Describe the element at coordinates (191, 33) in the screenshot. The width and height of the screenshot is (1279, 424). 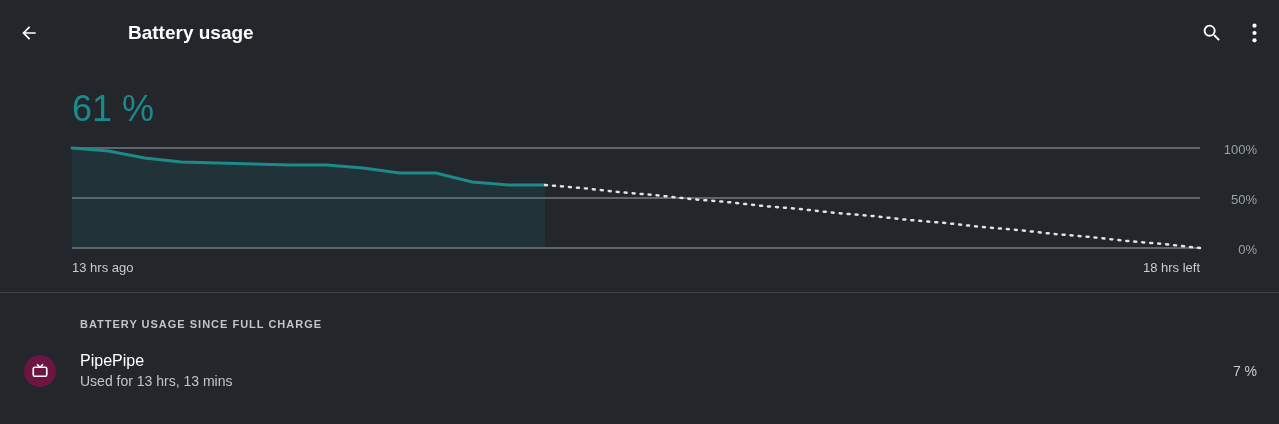
I see `page-title: Battery usage` at that location.